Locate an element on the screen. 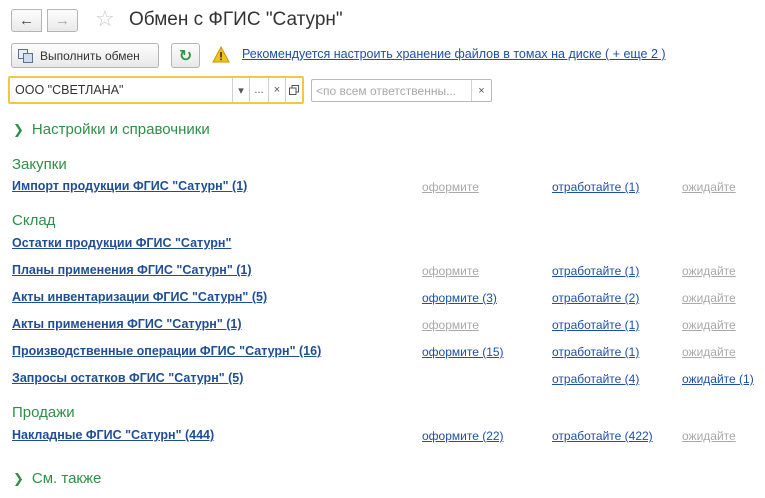 The height and width of the screenshot is (498, 765). warning-icon is located at coordinates (221, 54).